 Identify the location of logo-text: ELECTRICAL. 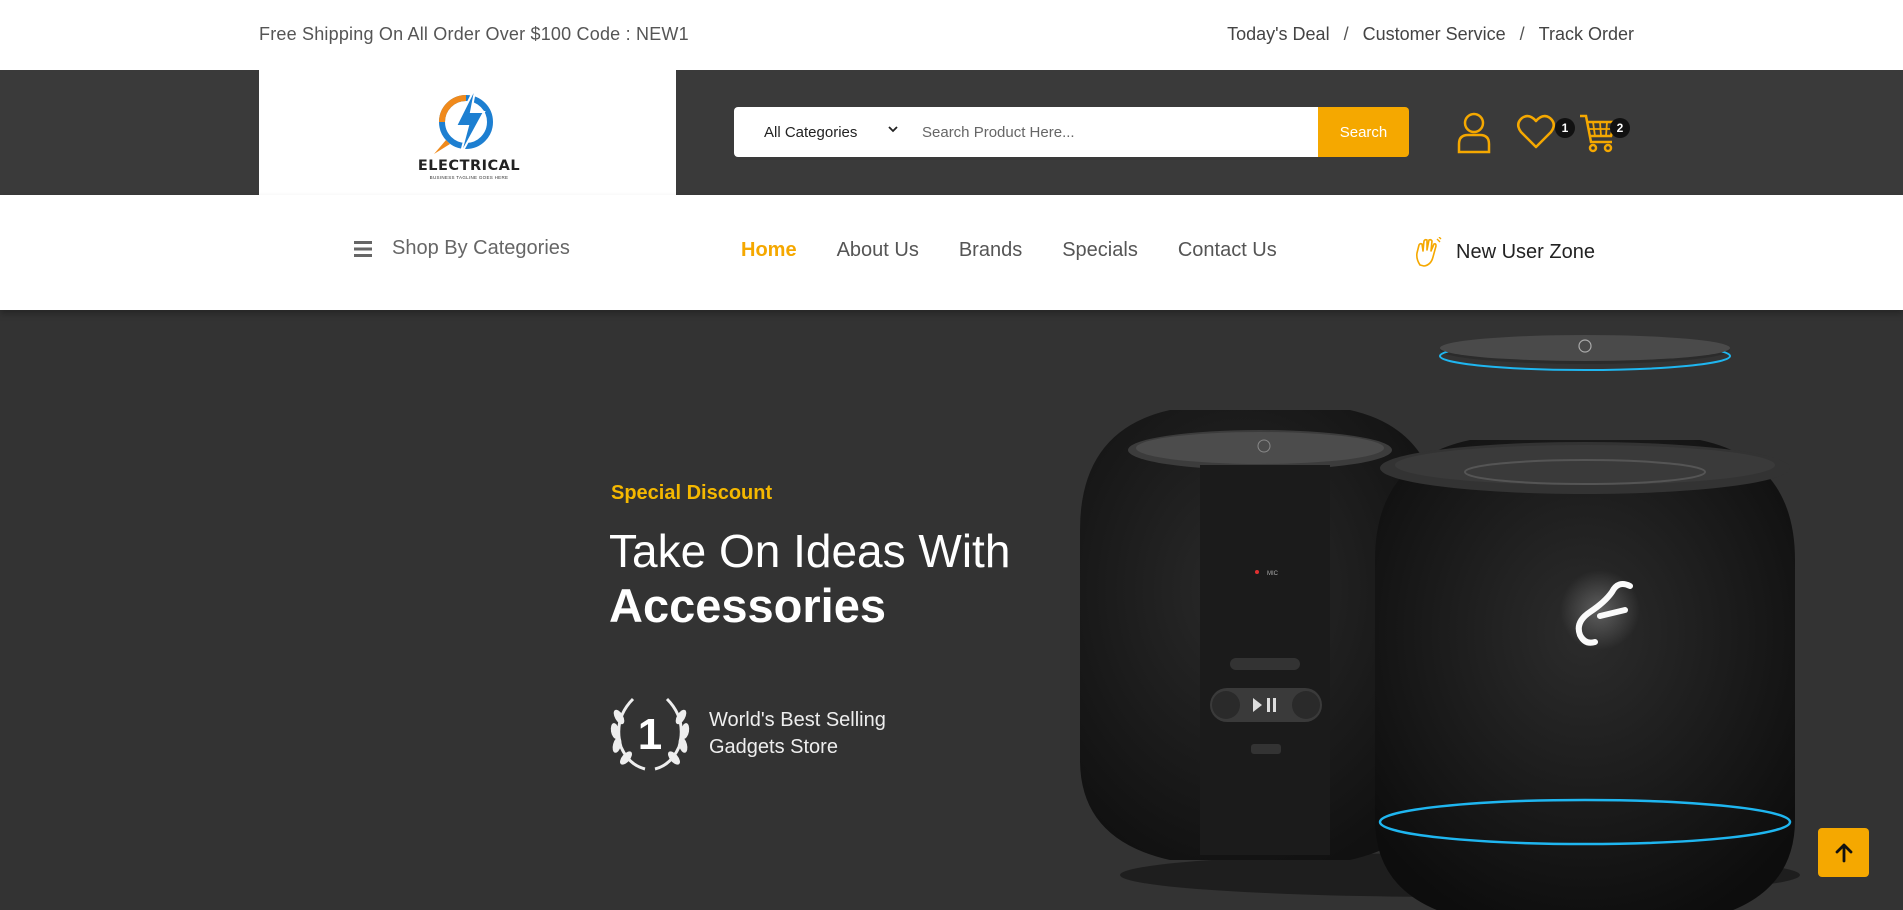
(469, 166).